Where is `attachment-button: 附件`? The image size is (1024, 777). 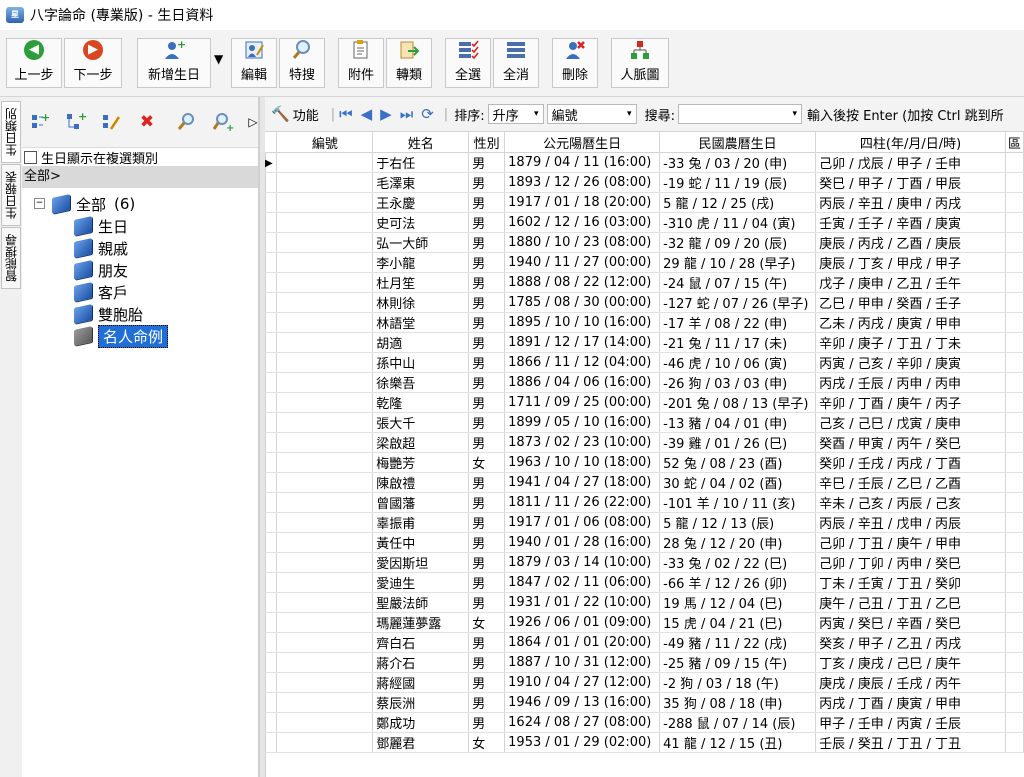
attachment-button: 附件 is located at coordinates (361, 63).